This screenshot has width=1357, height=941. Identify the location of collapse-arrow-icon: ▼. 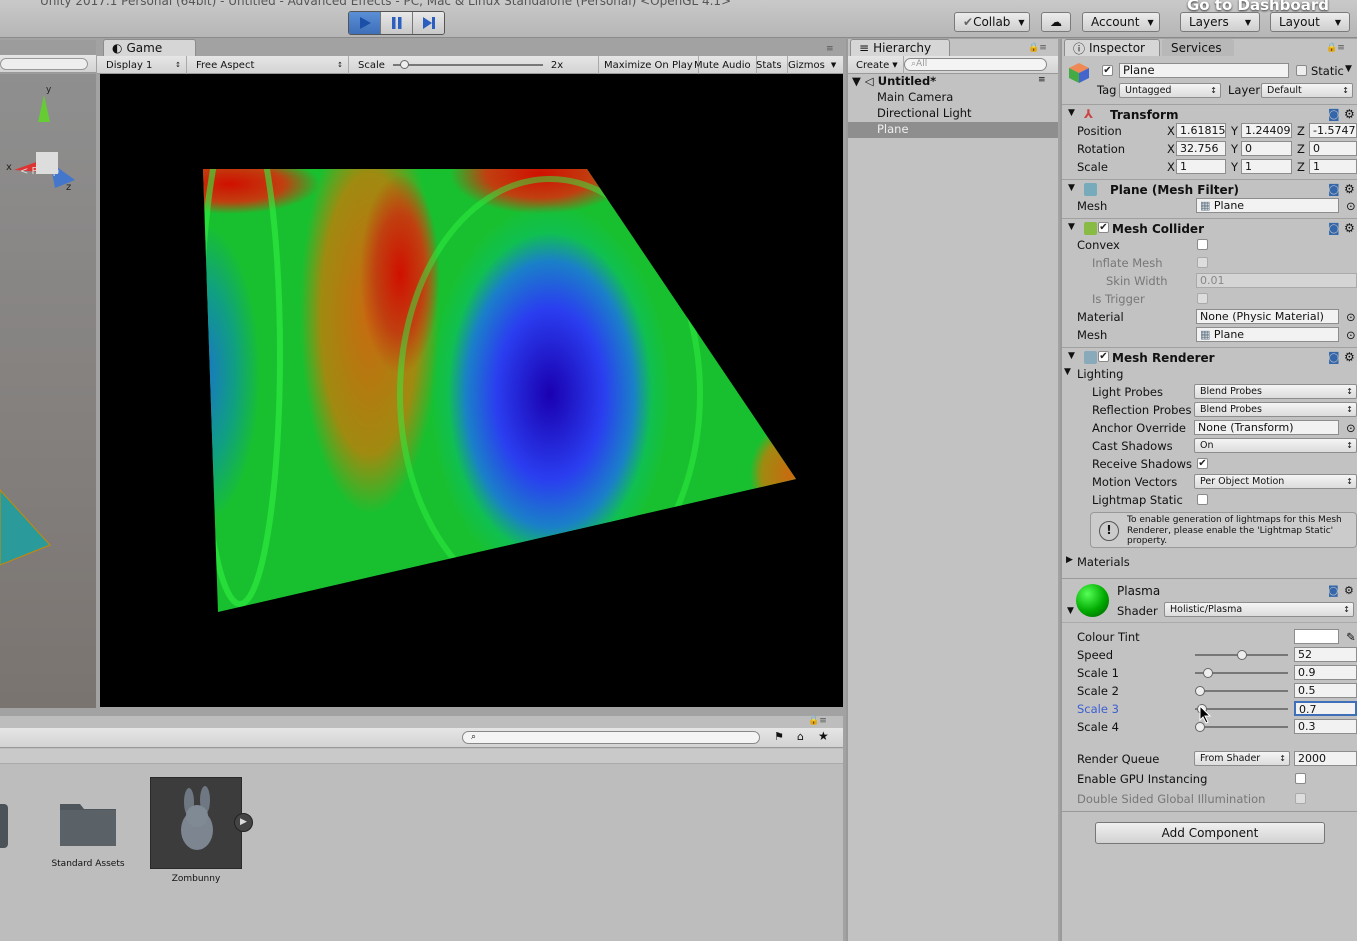
(1070, 611).